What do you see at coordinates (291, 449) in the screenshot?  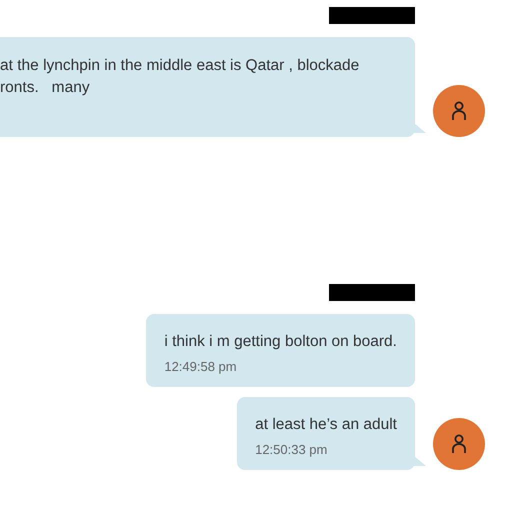 I see `message-time: 12:50:33 pm` at bounding box center [291, 449].